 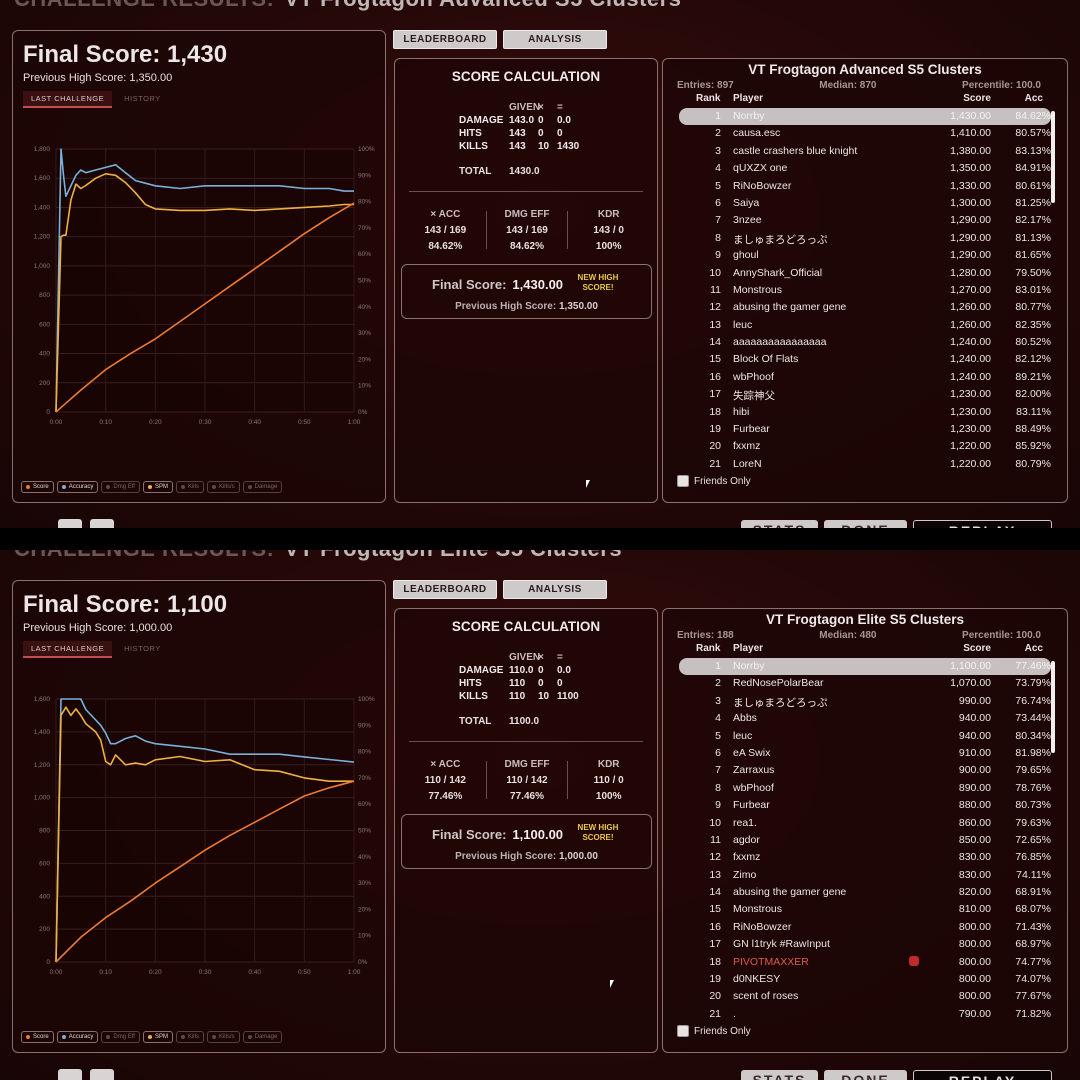 I want to click on leaderboard-row: 7 3nzee 1,290.00 82.17%, so click(x=865, y=220).